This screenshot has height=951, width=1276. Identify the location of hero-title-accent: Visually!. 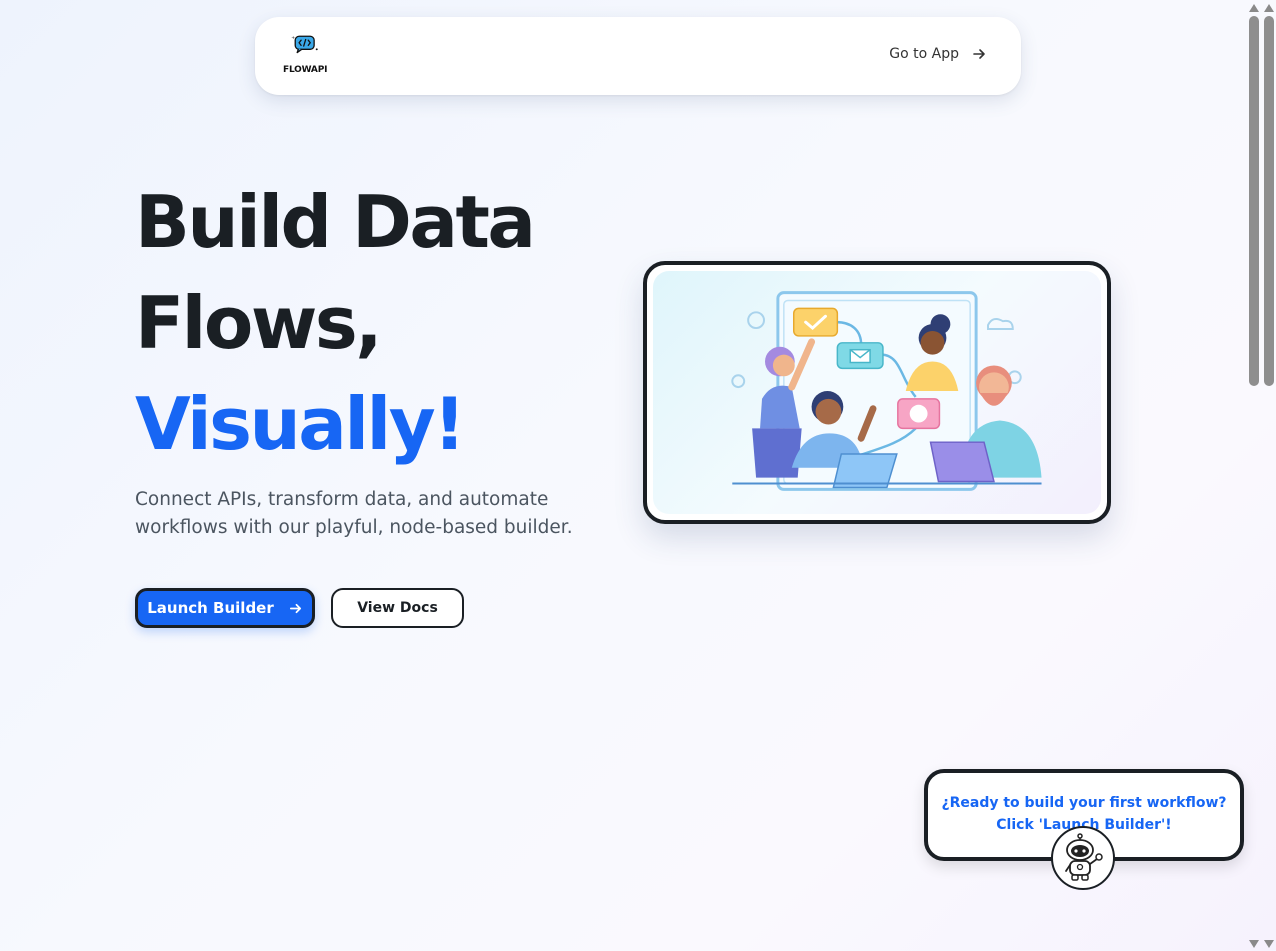
(300, 424).